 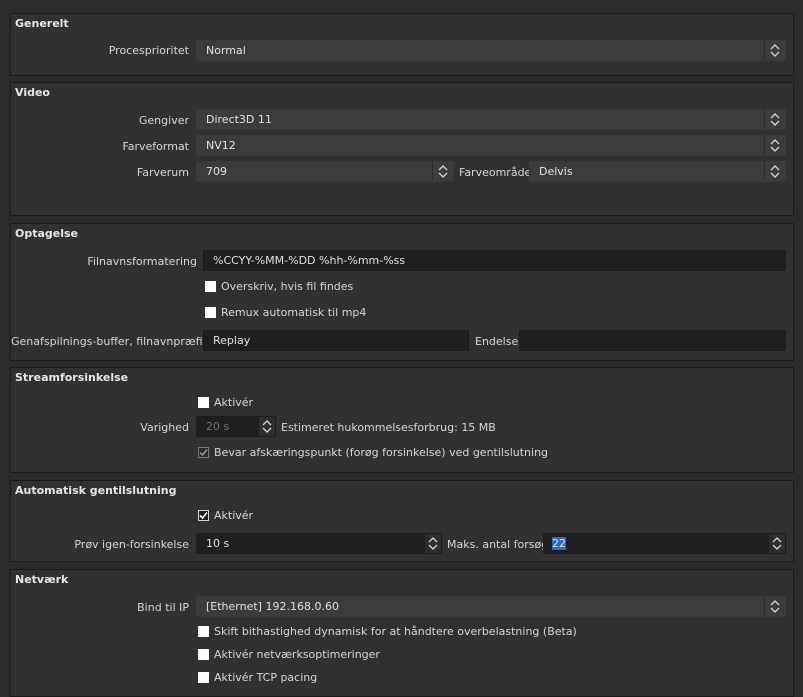 What do you see at coordinates (325, 171) in the screenshot?
I see `color-space-select: 709` at bounding box center [325, 171].